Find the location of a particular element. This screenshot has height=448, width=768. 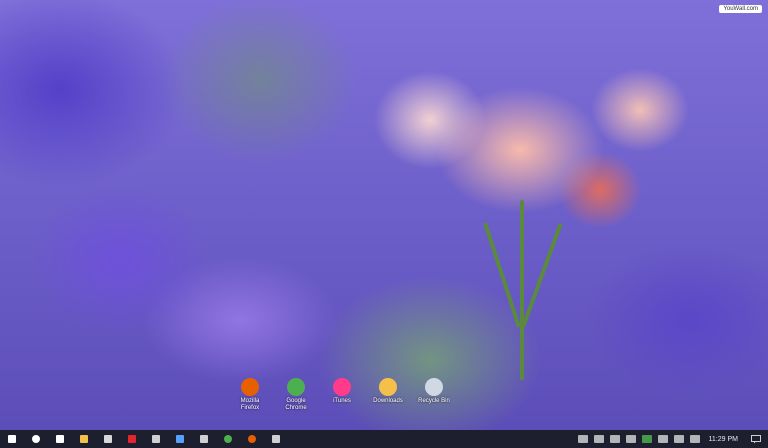

desktop-icon-label: Recycle Bin is located at coordinates (434, 401).